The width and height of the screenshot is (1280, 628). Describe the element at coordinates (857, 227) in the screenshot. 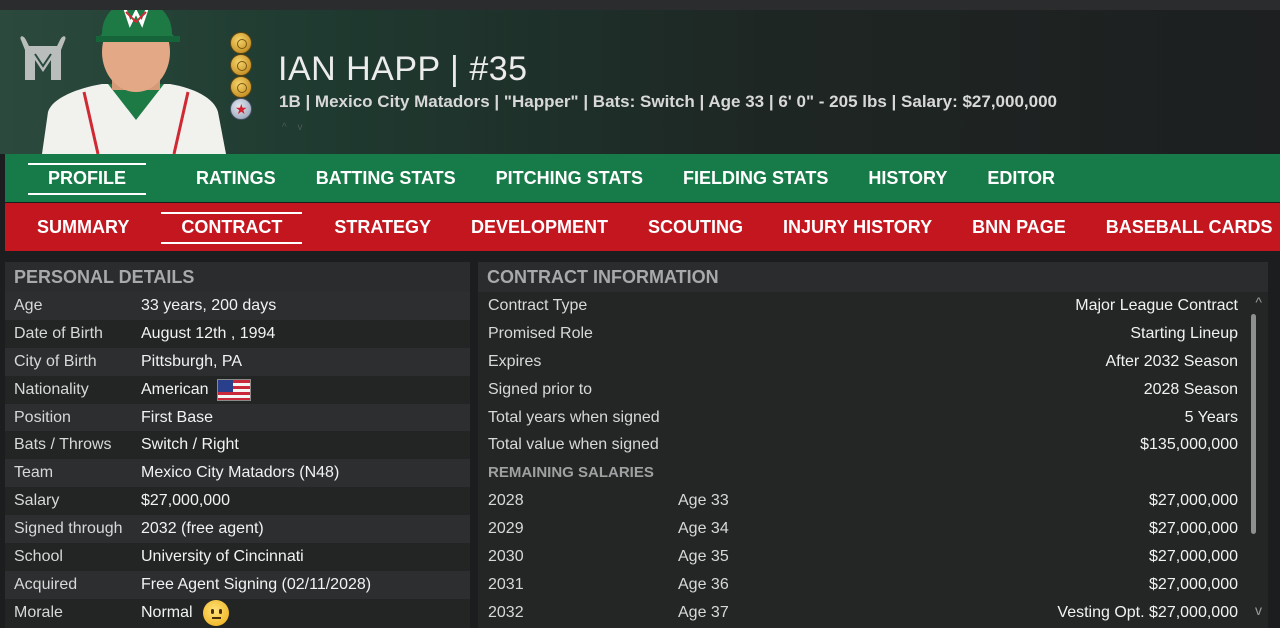

I see `tab-injury-history: INJURY HISTORY` at that location.